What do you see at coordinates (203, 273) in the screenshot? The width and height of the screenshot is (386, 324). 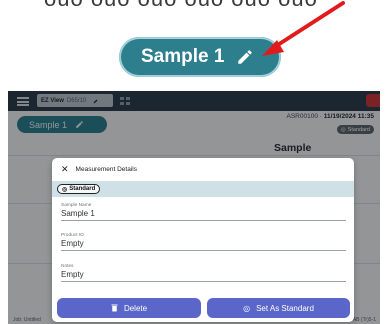 I see `notes-field: Notes Empty` at bounding box center [203, 273].